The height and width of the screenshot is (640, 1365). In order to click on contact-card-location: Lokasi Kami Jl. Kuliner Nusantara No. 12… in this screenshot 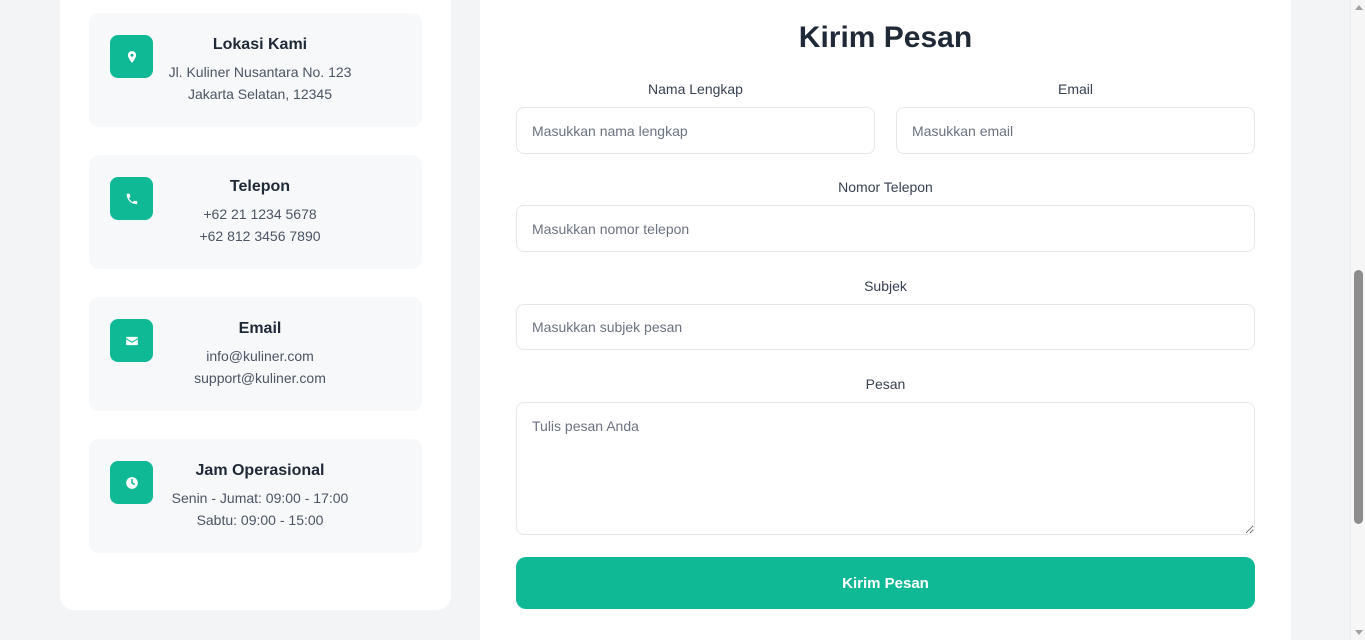, I will do `click(255, 70)`.